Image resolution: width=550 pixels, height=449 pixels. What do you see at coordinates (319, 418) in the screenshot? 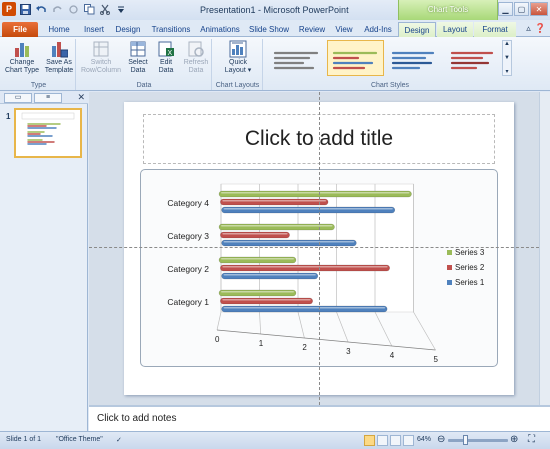
I see `notes-pane: Click to add notes` at bounding box center [319, 418].